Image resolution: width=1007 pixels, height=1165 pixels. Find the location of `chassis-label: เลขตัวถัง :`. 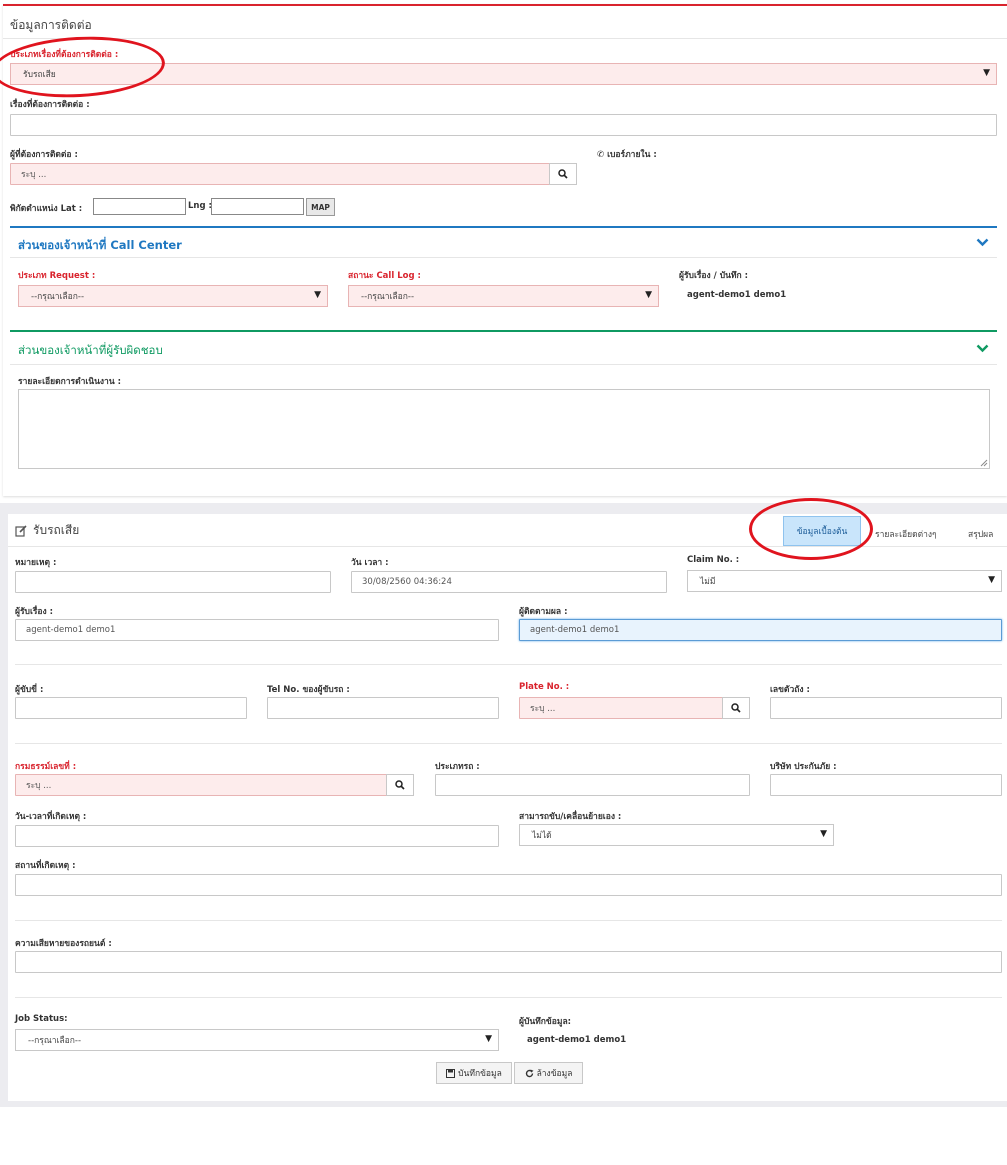

chassis-label: เลขตัวถัง : is located at coordinates (790, 690).